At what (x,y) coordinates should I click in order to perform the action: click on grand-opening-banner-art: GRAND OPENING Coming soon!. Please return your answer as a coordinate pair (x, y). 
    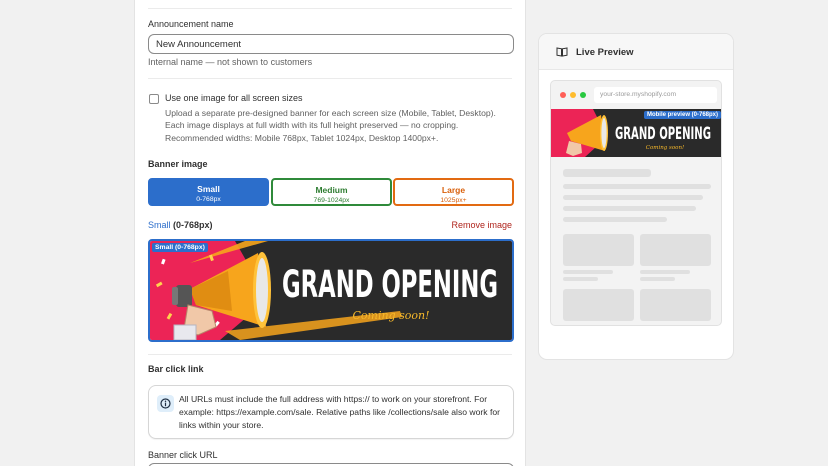
    Looking at the image, I should click on (331, 290).